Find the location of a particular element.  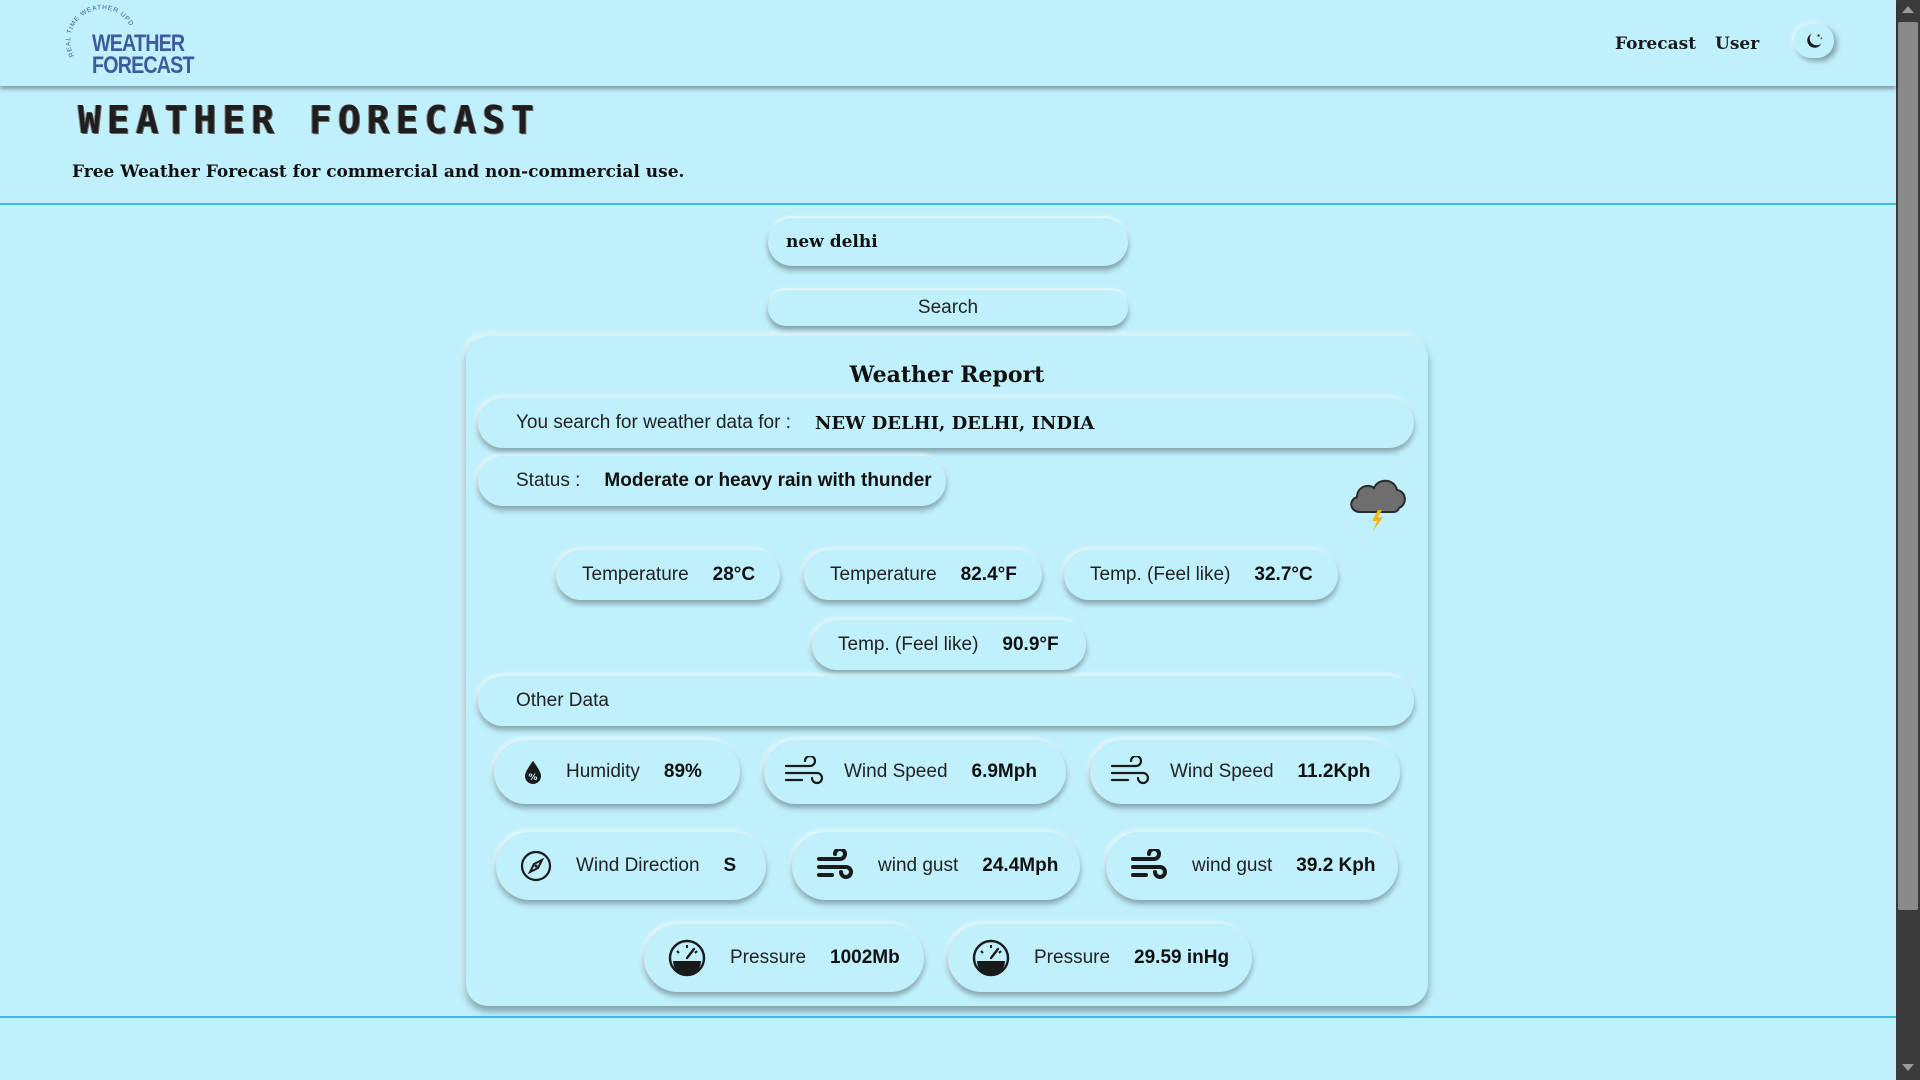

temp-f-value: 82.4°F is located at coordinates (988, 574).